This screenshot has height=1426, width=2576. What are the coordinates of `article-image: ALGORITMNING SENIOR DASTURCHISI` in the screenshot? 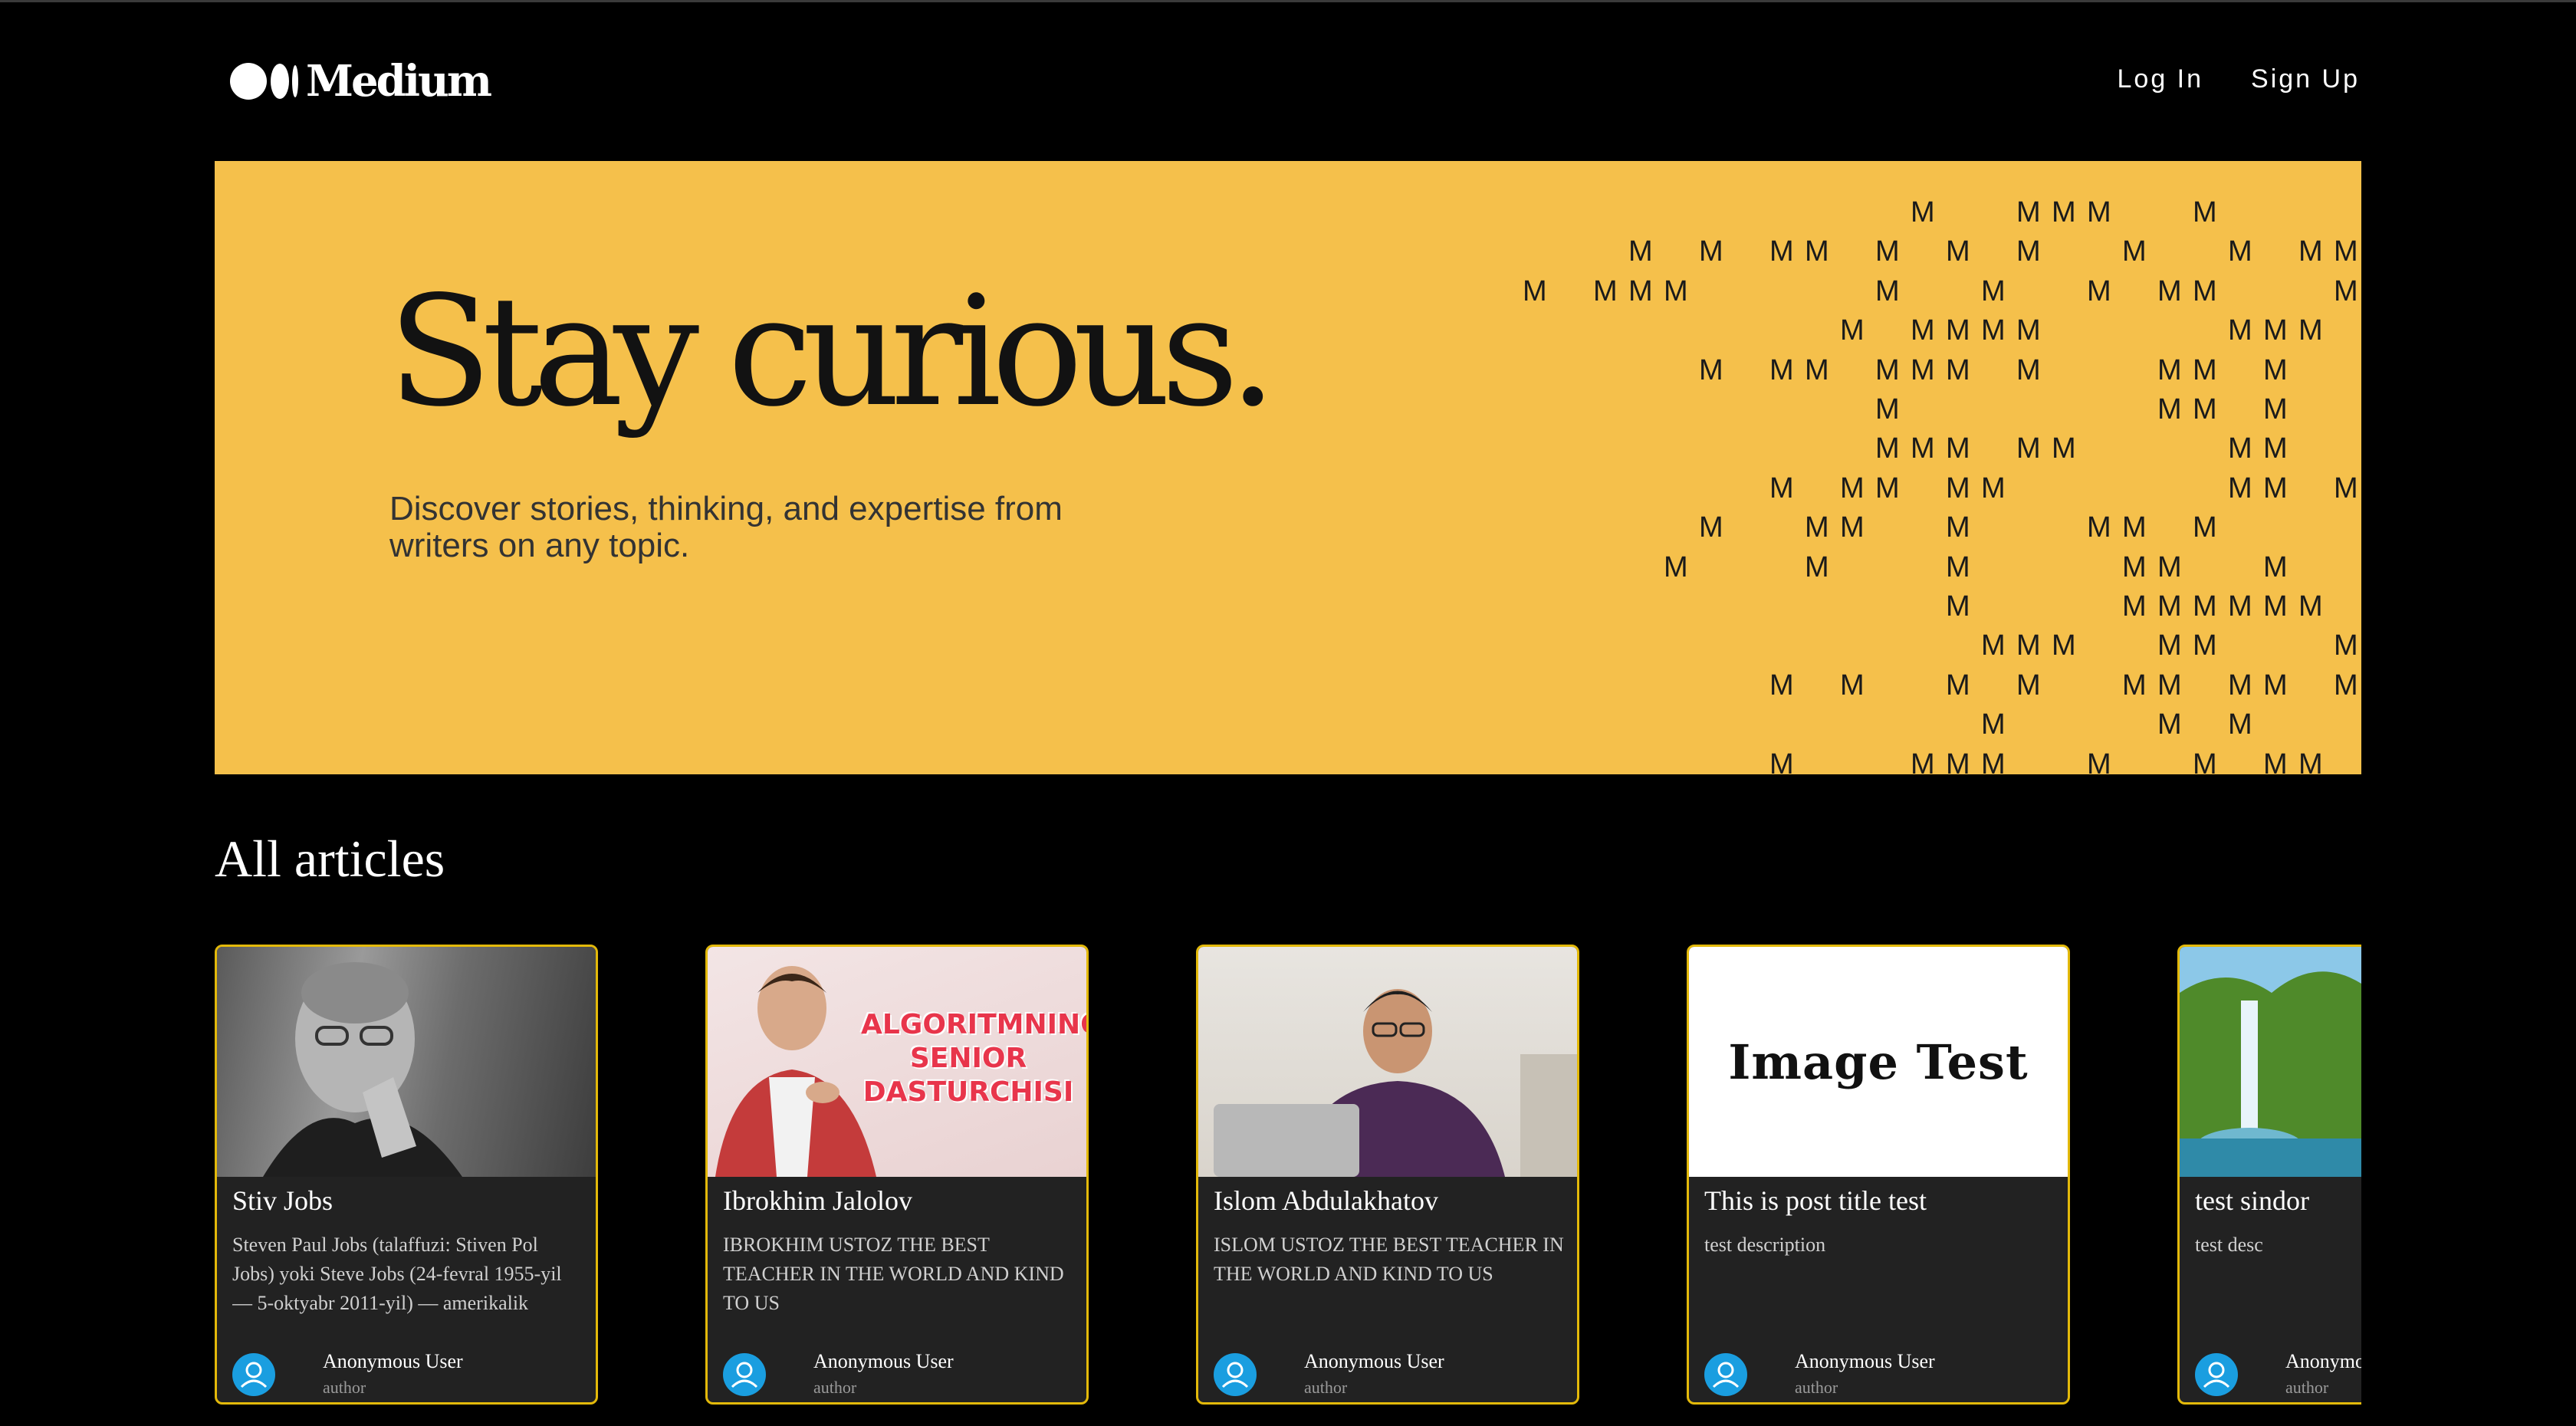 It's located at (897, 1062).